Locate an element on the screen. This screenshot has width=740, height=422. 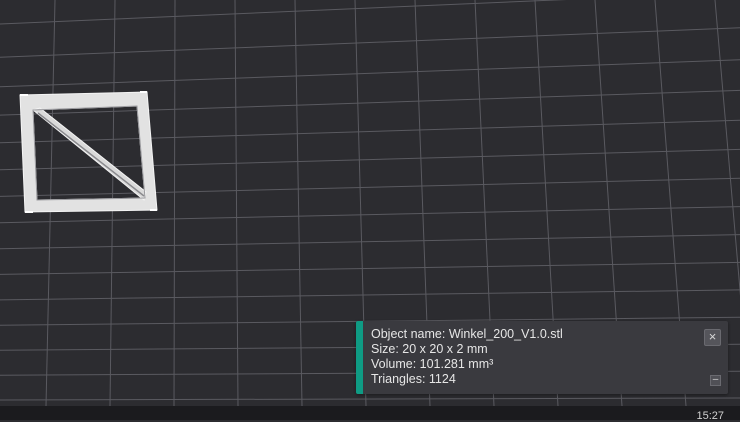
clock-text: 15:27 is located at coordinates (710, 416).